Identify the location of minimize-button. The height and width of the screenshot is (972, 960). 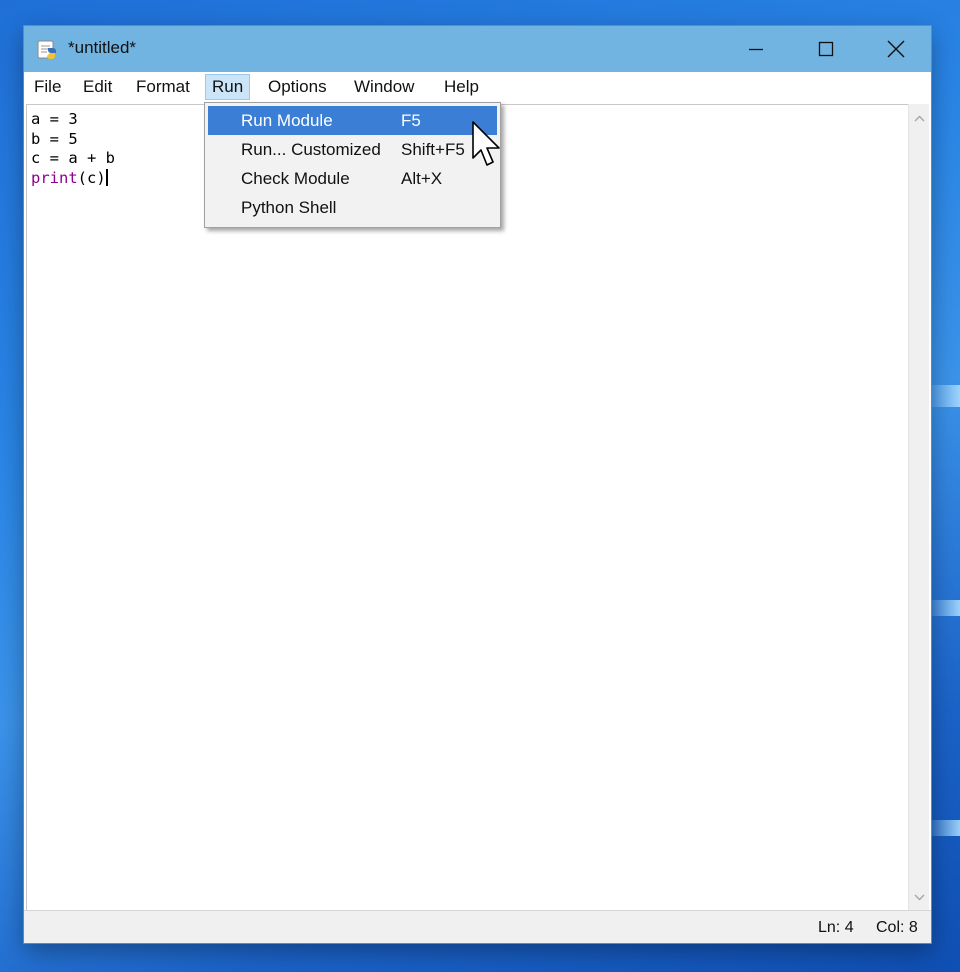
(756, 49).